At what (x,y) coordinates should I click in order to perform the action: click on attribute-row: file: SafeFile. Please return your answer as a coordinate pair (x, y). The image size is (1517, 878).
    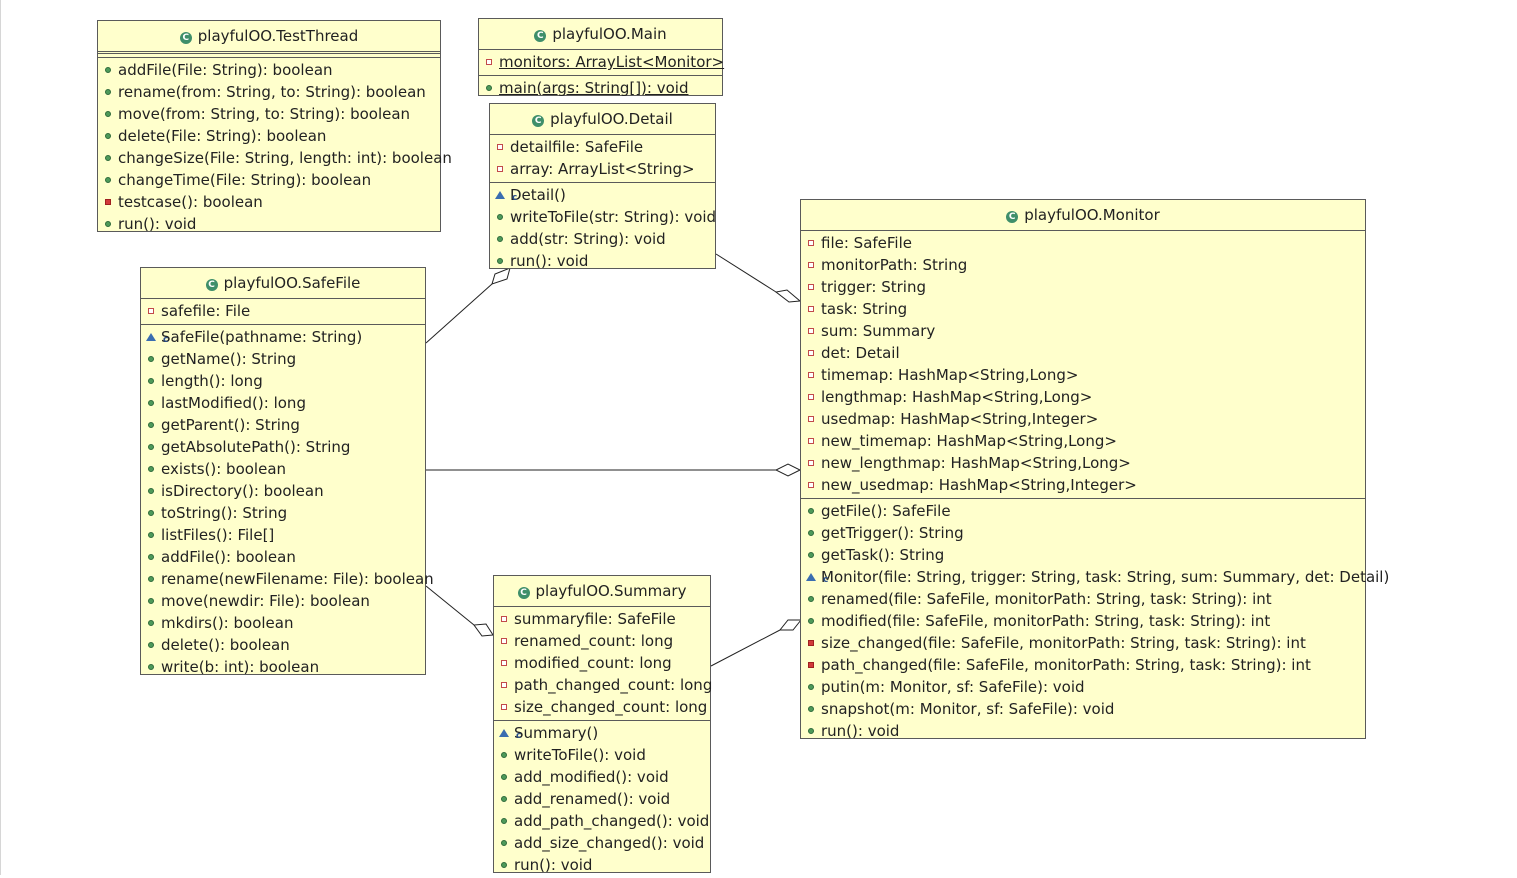
    Looking at the image, I should click on (1083, 243).